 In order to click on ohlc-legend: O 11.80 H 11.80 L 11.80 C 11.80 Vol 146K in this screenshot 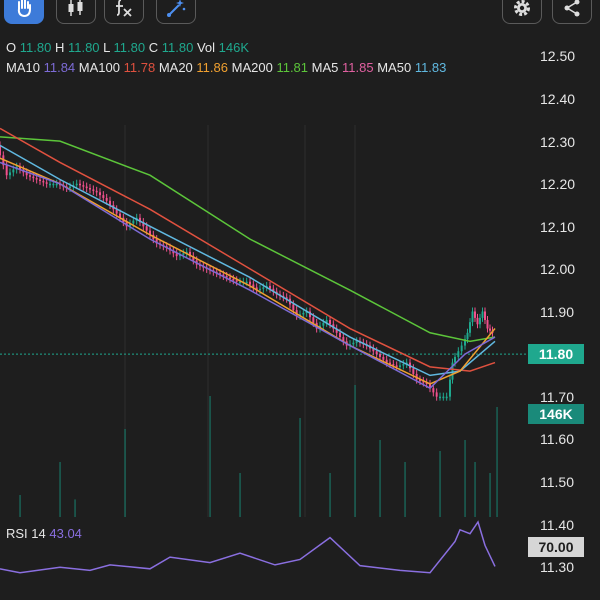, I will do `click(127, 47)`.